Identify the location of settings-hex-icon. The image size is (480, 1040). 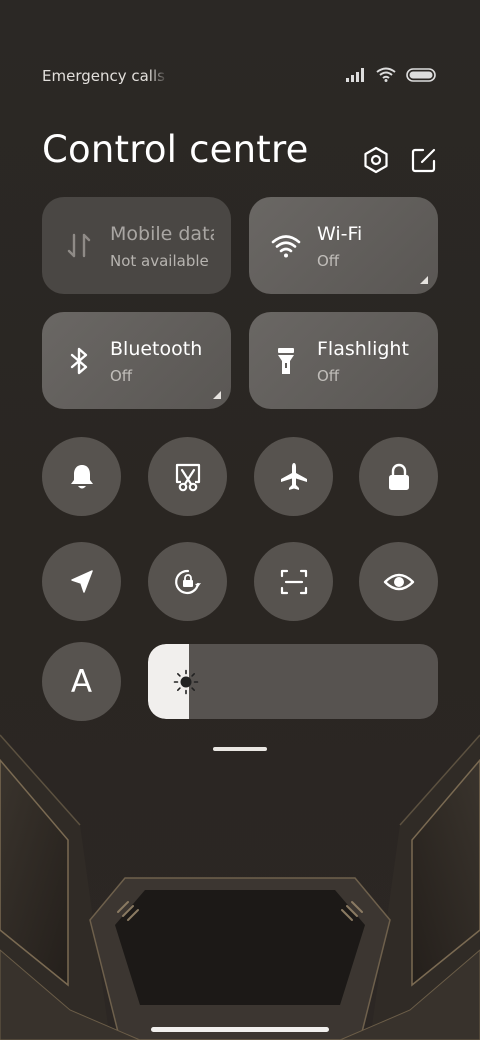
(376, 160).